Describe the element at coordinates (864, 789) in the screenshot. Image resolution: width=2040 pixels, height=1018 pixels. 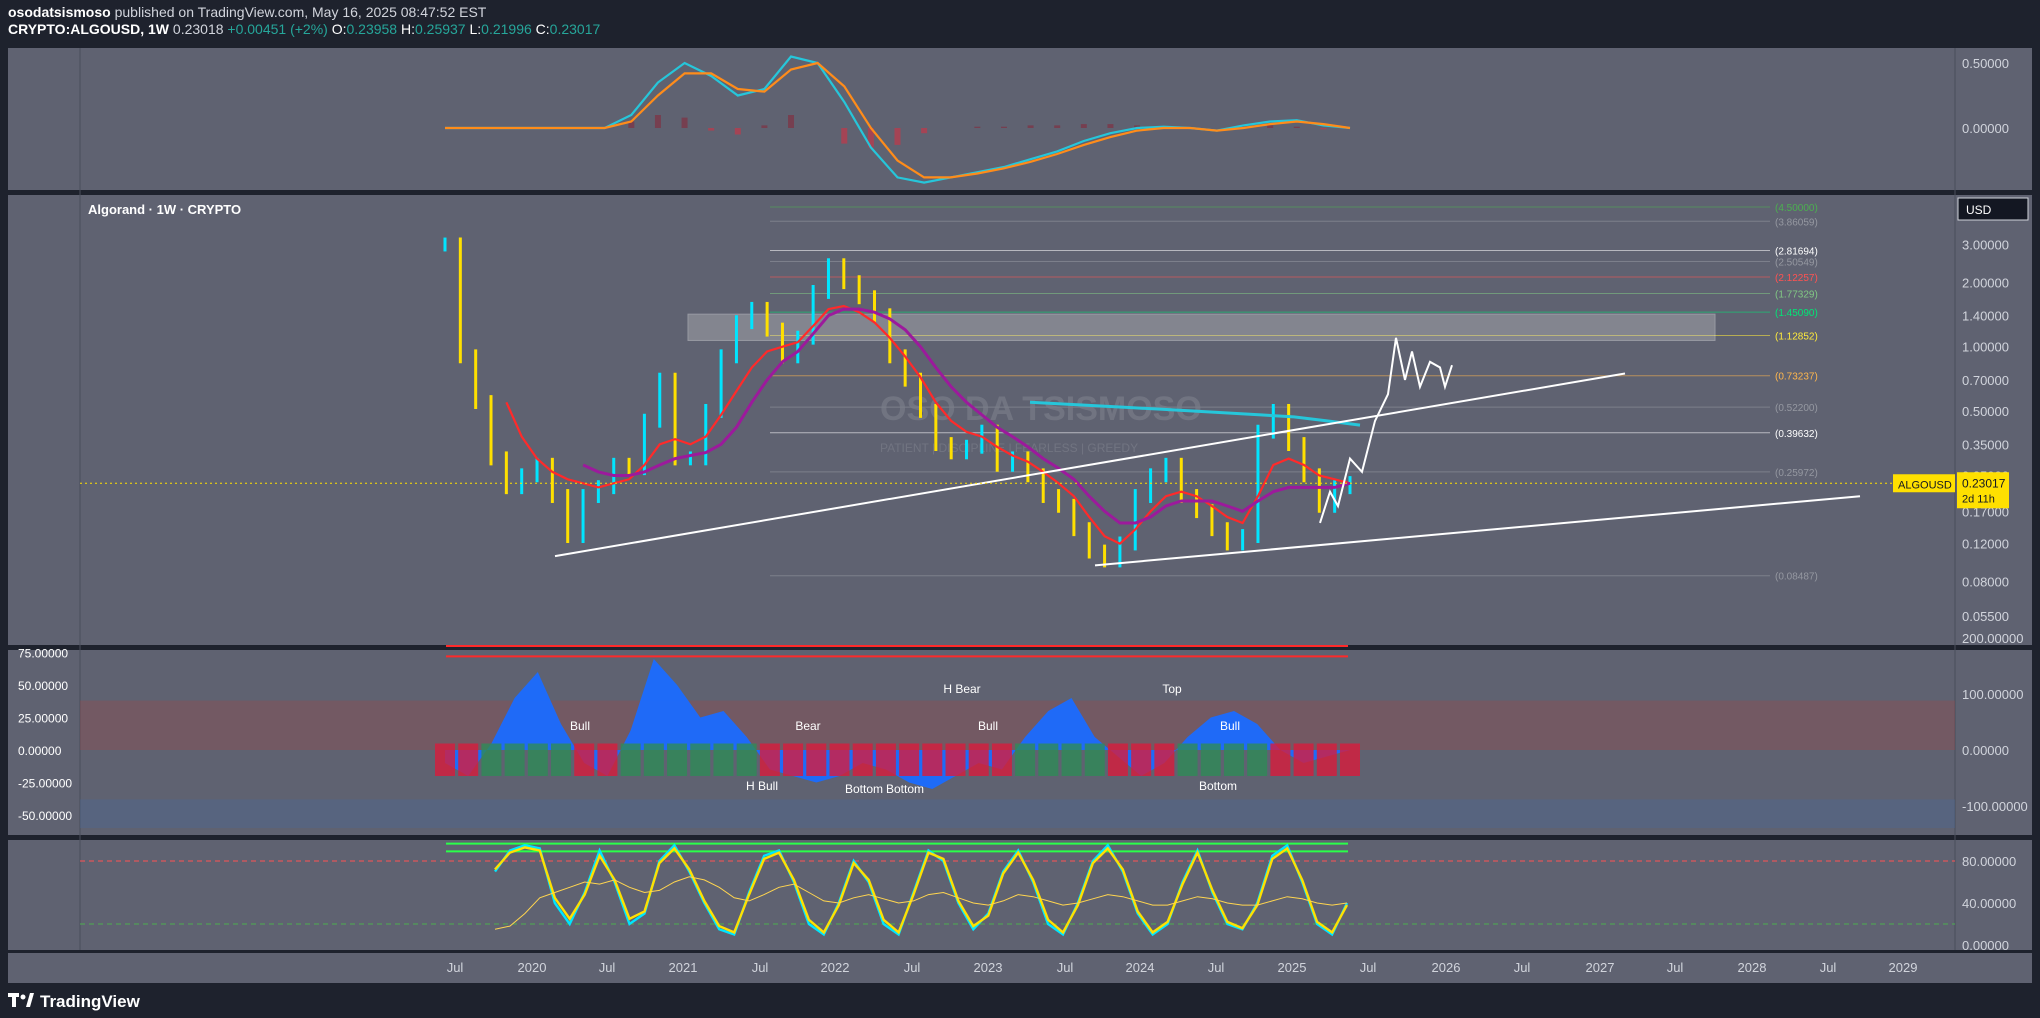
I see `osc-signal-label: Bottom` at that location.